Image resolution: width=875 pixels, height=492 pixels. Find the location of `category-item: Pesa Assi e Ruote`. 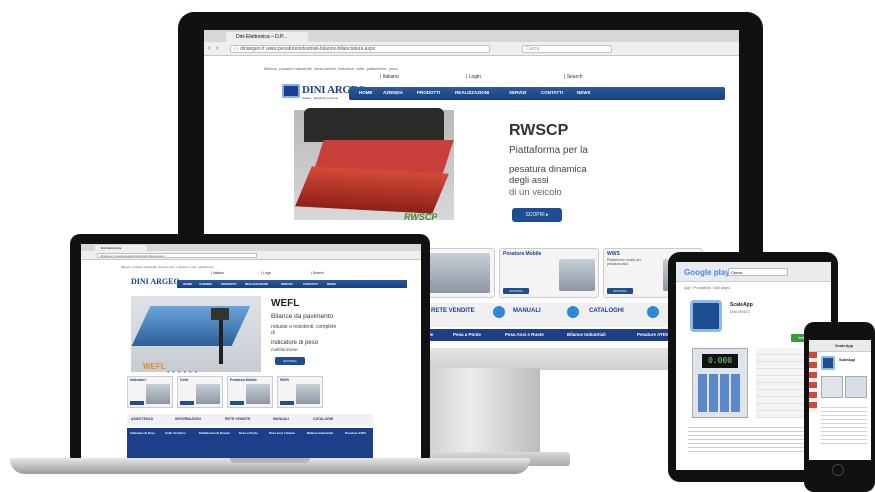

category-item: Pesa Assi e Ruote is located at coordinates (524, 334).